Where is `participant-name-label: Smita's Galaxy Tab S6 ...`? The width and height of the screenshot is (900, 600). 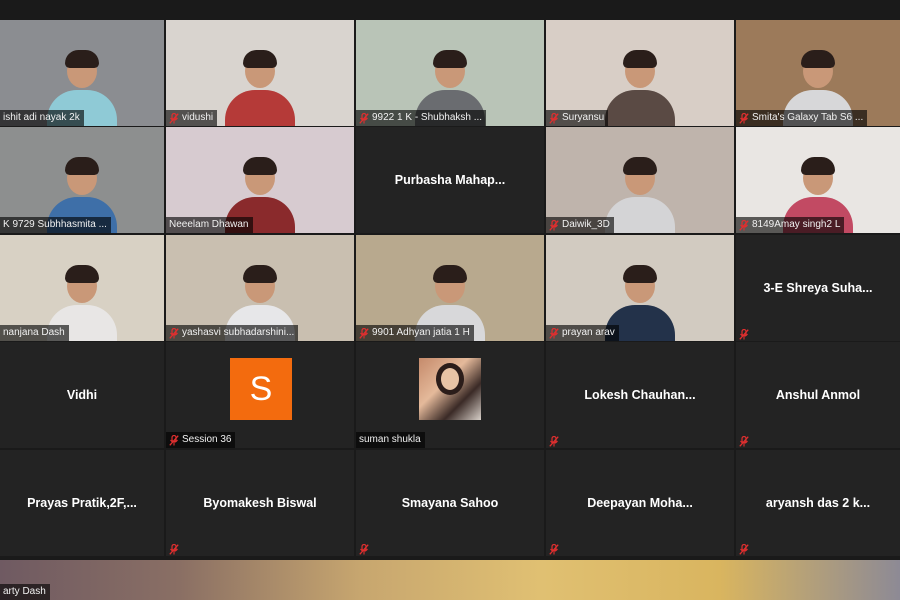 participant-name-label: Smita's Galaxy Tab S6 ... is located at coordinates (802, 118).